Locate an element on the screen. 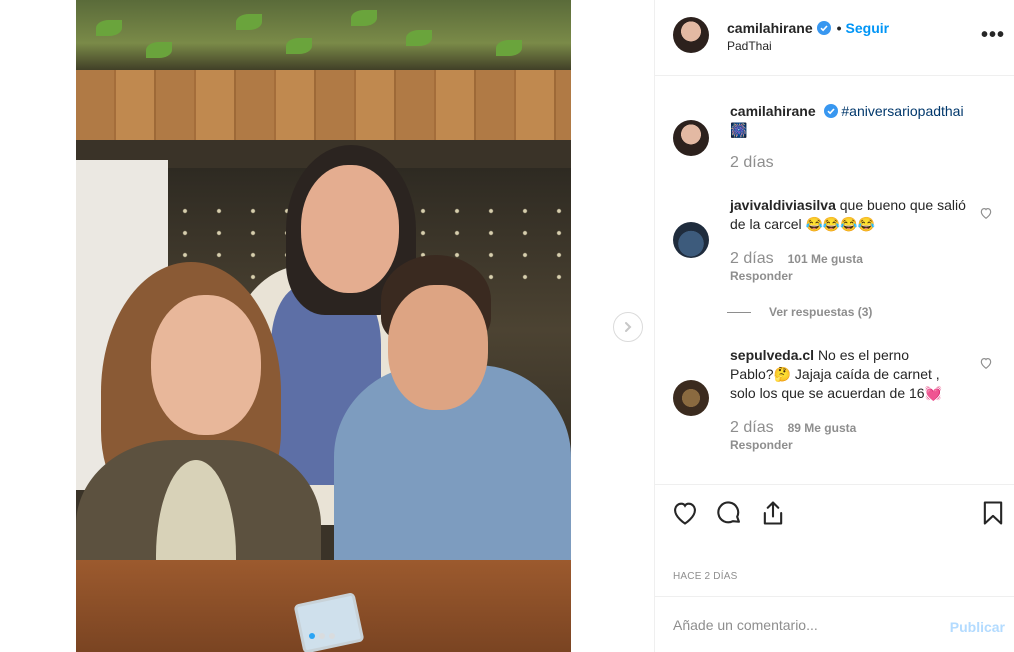  view-replies-label: Ver respuestas (3) is located at coordinates (821, 312).